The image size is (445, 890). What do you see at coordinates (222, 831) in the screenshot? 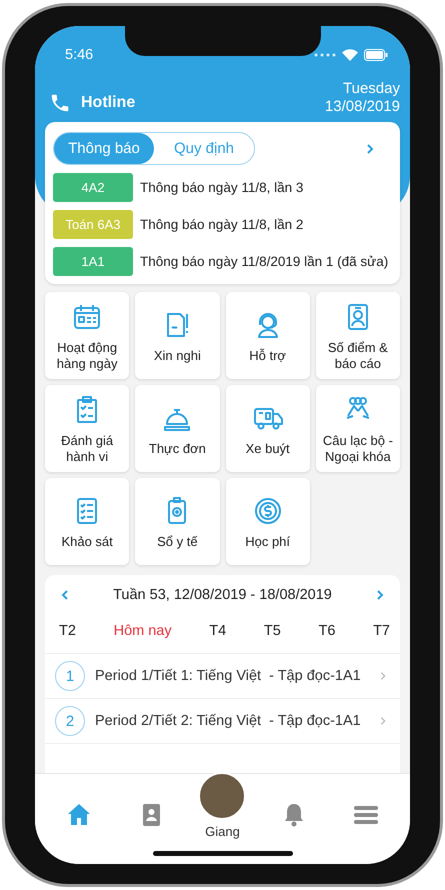
I see `profile-name: Giang` at bounding box center [222, 831].